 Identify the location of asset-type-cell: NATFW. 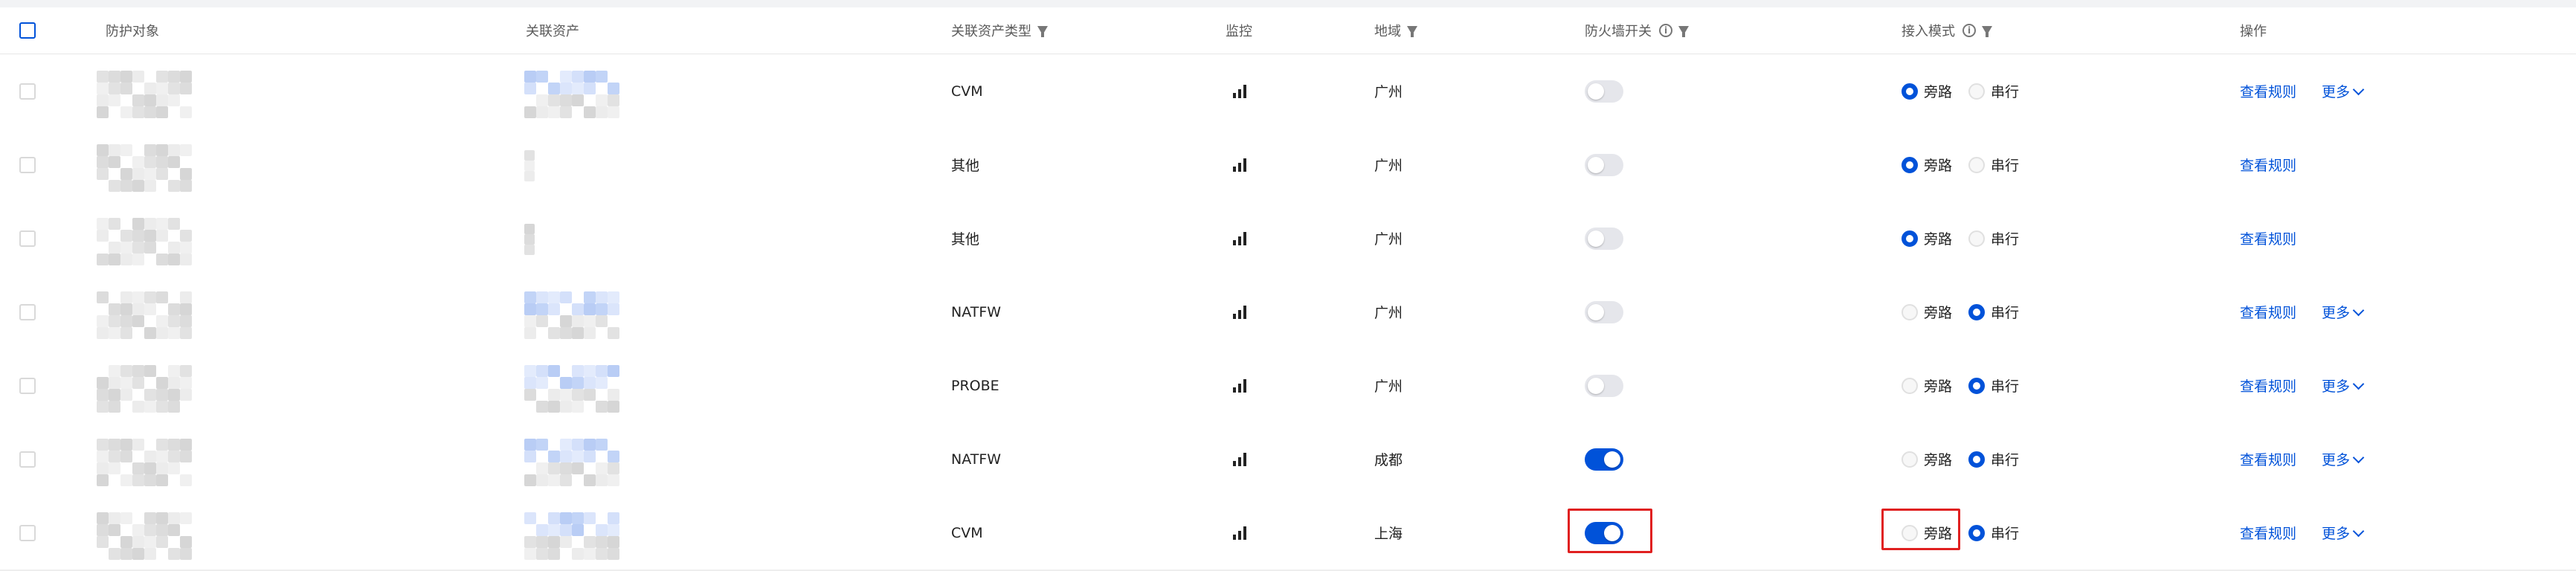
(976, 312).